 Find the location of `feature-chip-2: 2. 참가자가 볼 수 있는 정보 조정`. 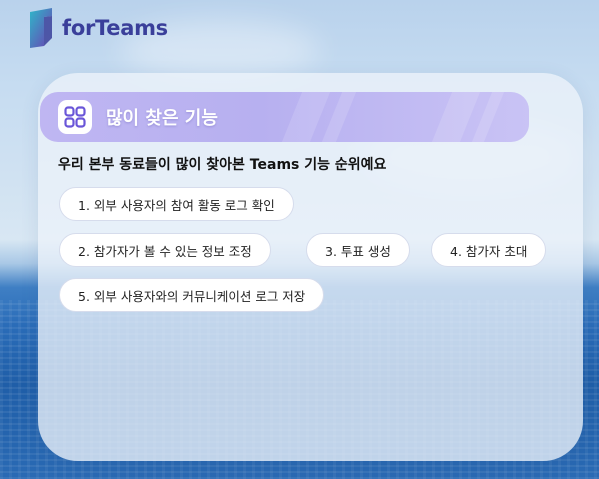

feature-chip-2: 2. 참가자가 볼 수 있는 정보 조정 is located at coordinates (165, 250).